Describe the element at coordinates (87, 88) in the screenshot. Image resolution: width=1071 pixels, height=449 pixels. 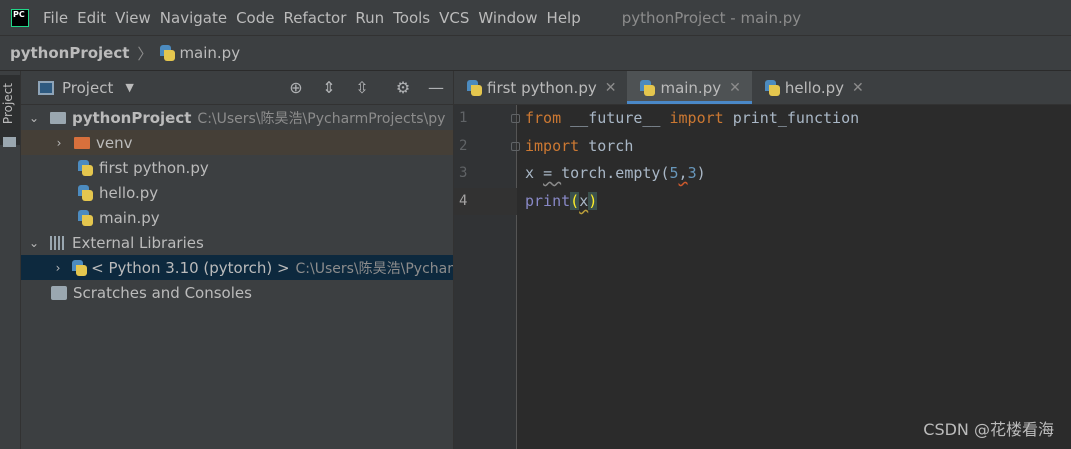
I see `project-panel-title: Project` at that location.